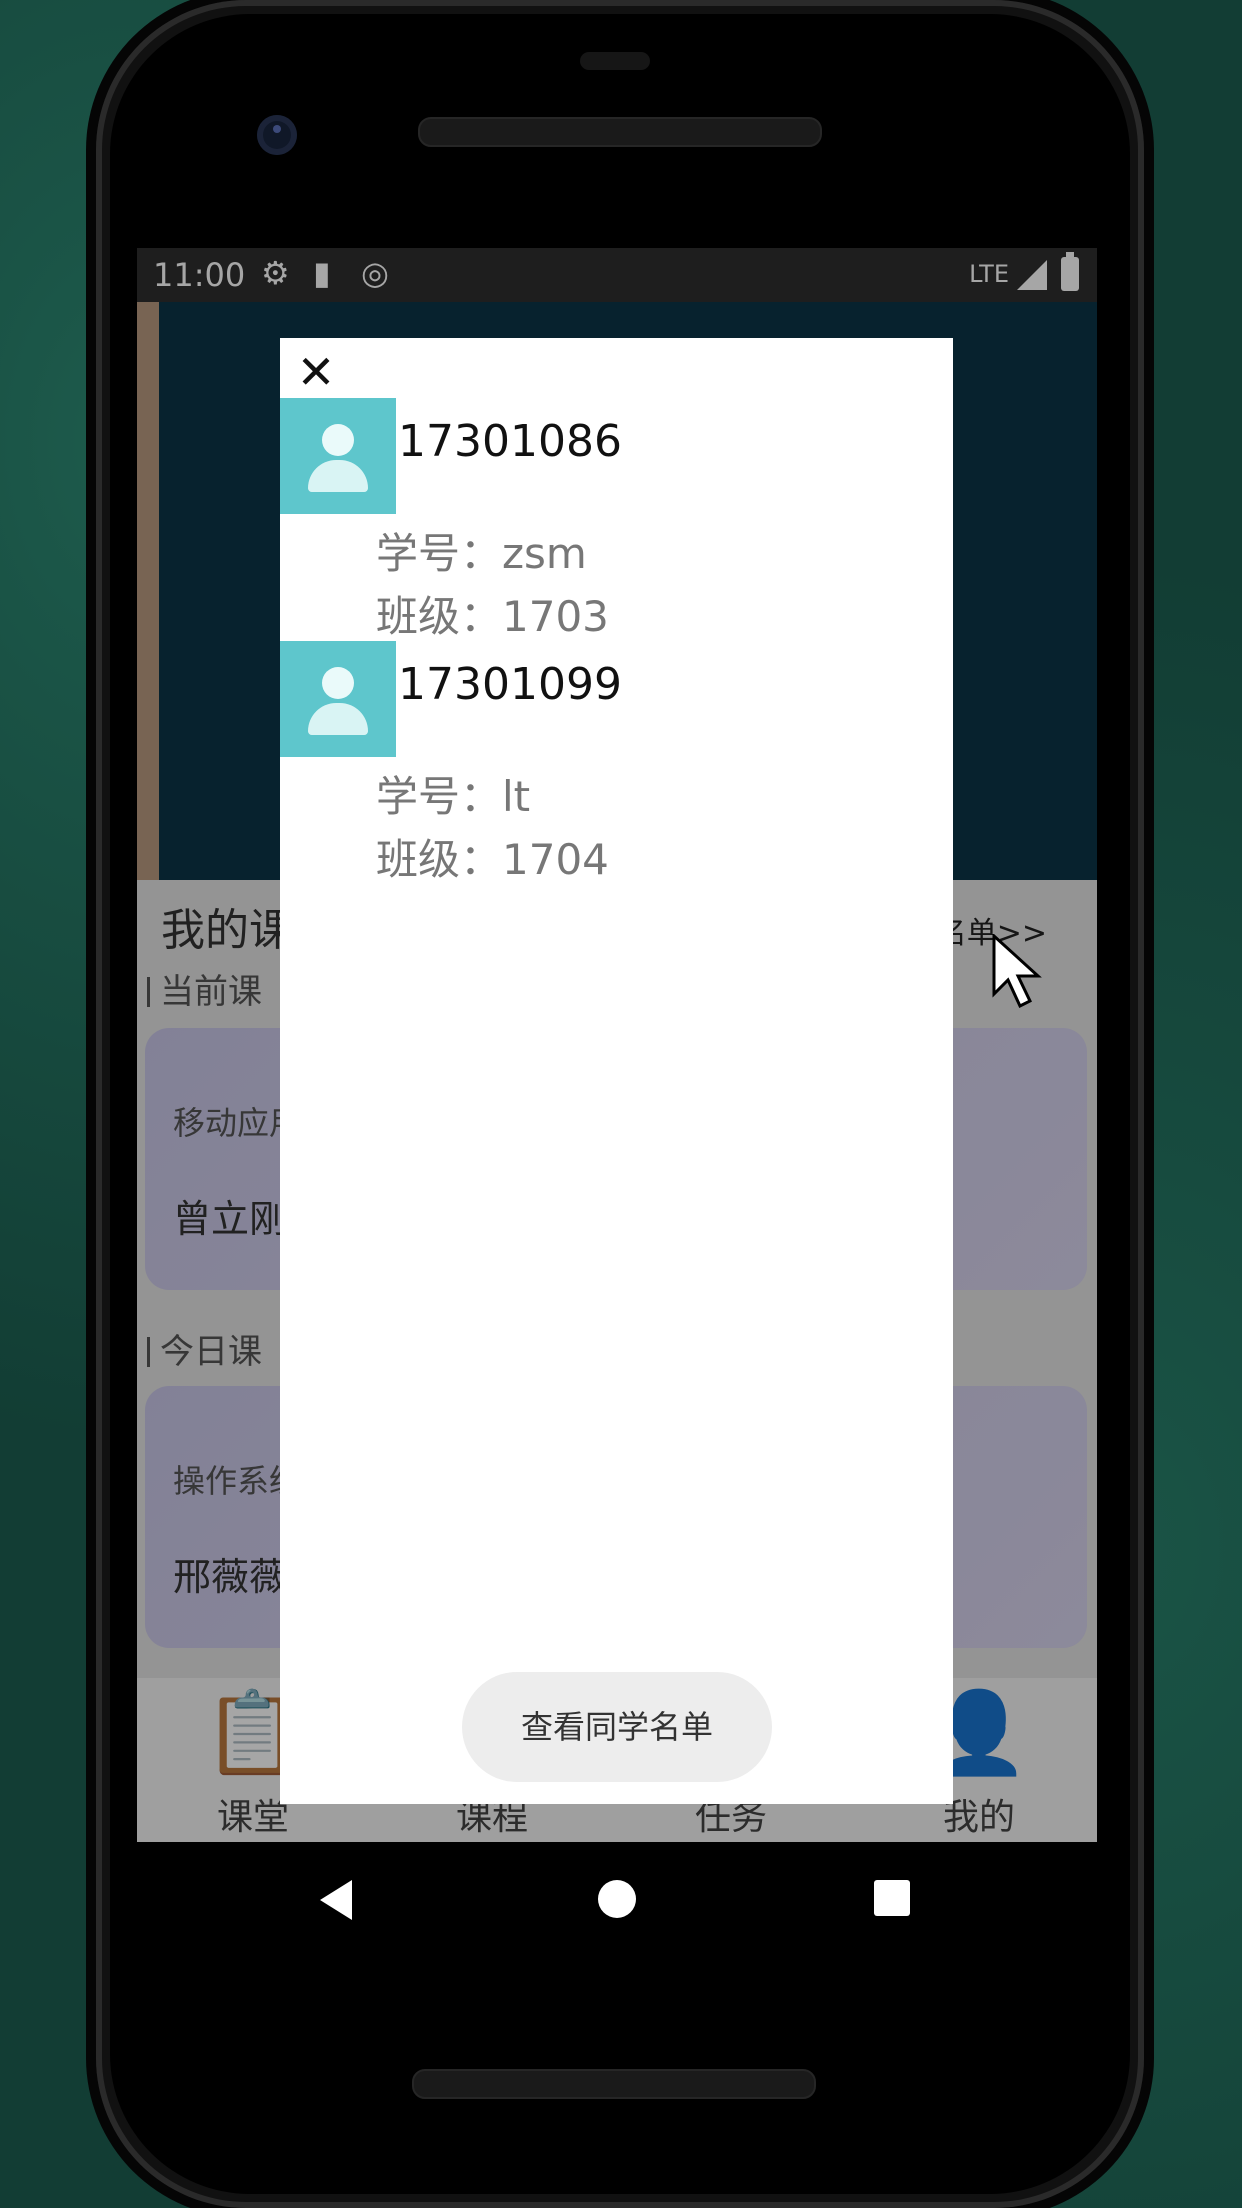 The width and height of the screenshot is (1242, 2208). What do you see at coordinates (510, 684) in the screenshot?
I see `student-id: 17301099` at bounding box center [510, 684].